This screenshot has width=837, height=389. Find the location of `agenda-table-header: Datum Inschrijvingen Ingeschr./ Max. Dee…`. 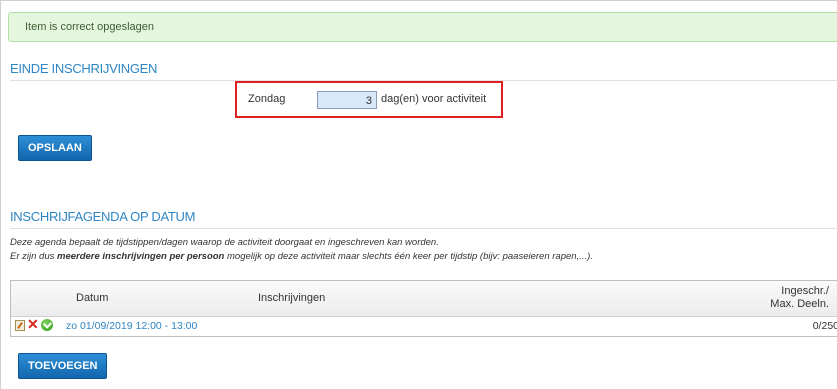

agenda-table-header: Datum Inschrijvingen Ingeschr./ Max. Dee… is located at coordinates (424, 299).